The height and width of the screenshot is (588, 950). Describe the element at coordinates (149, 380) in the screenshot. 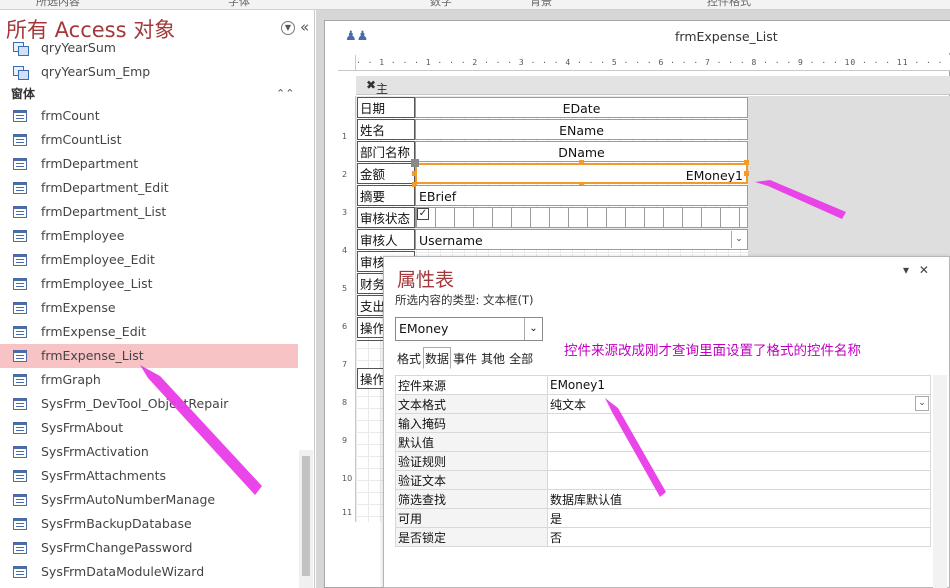

I see `nav-item-form: frmGraph` at that location.